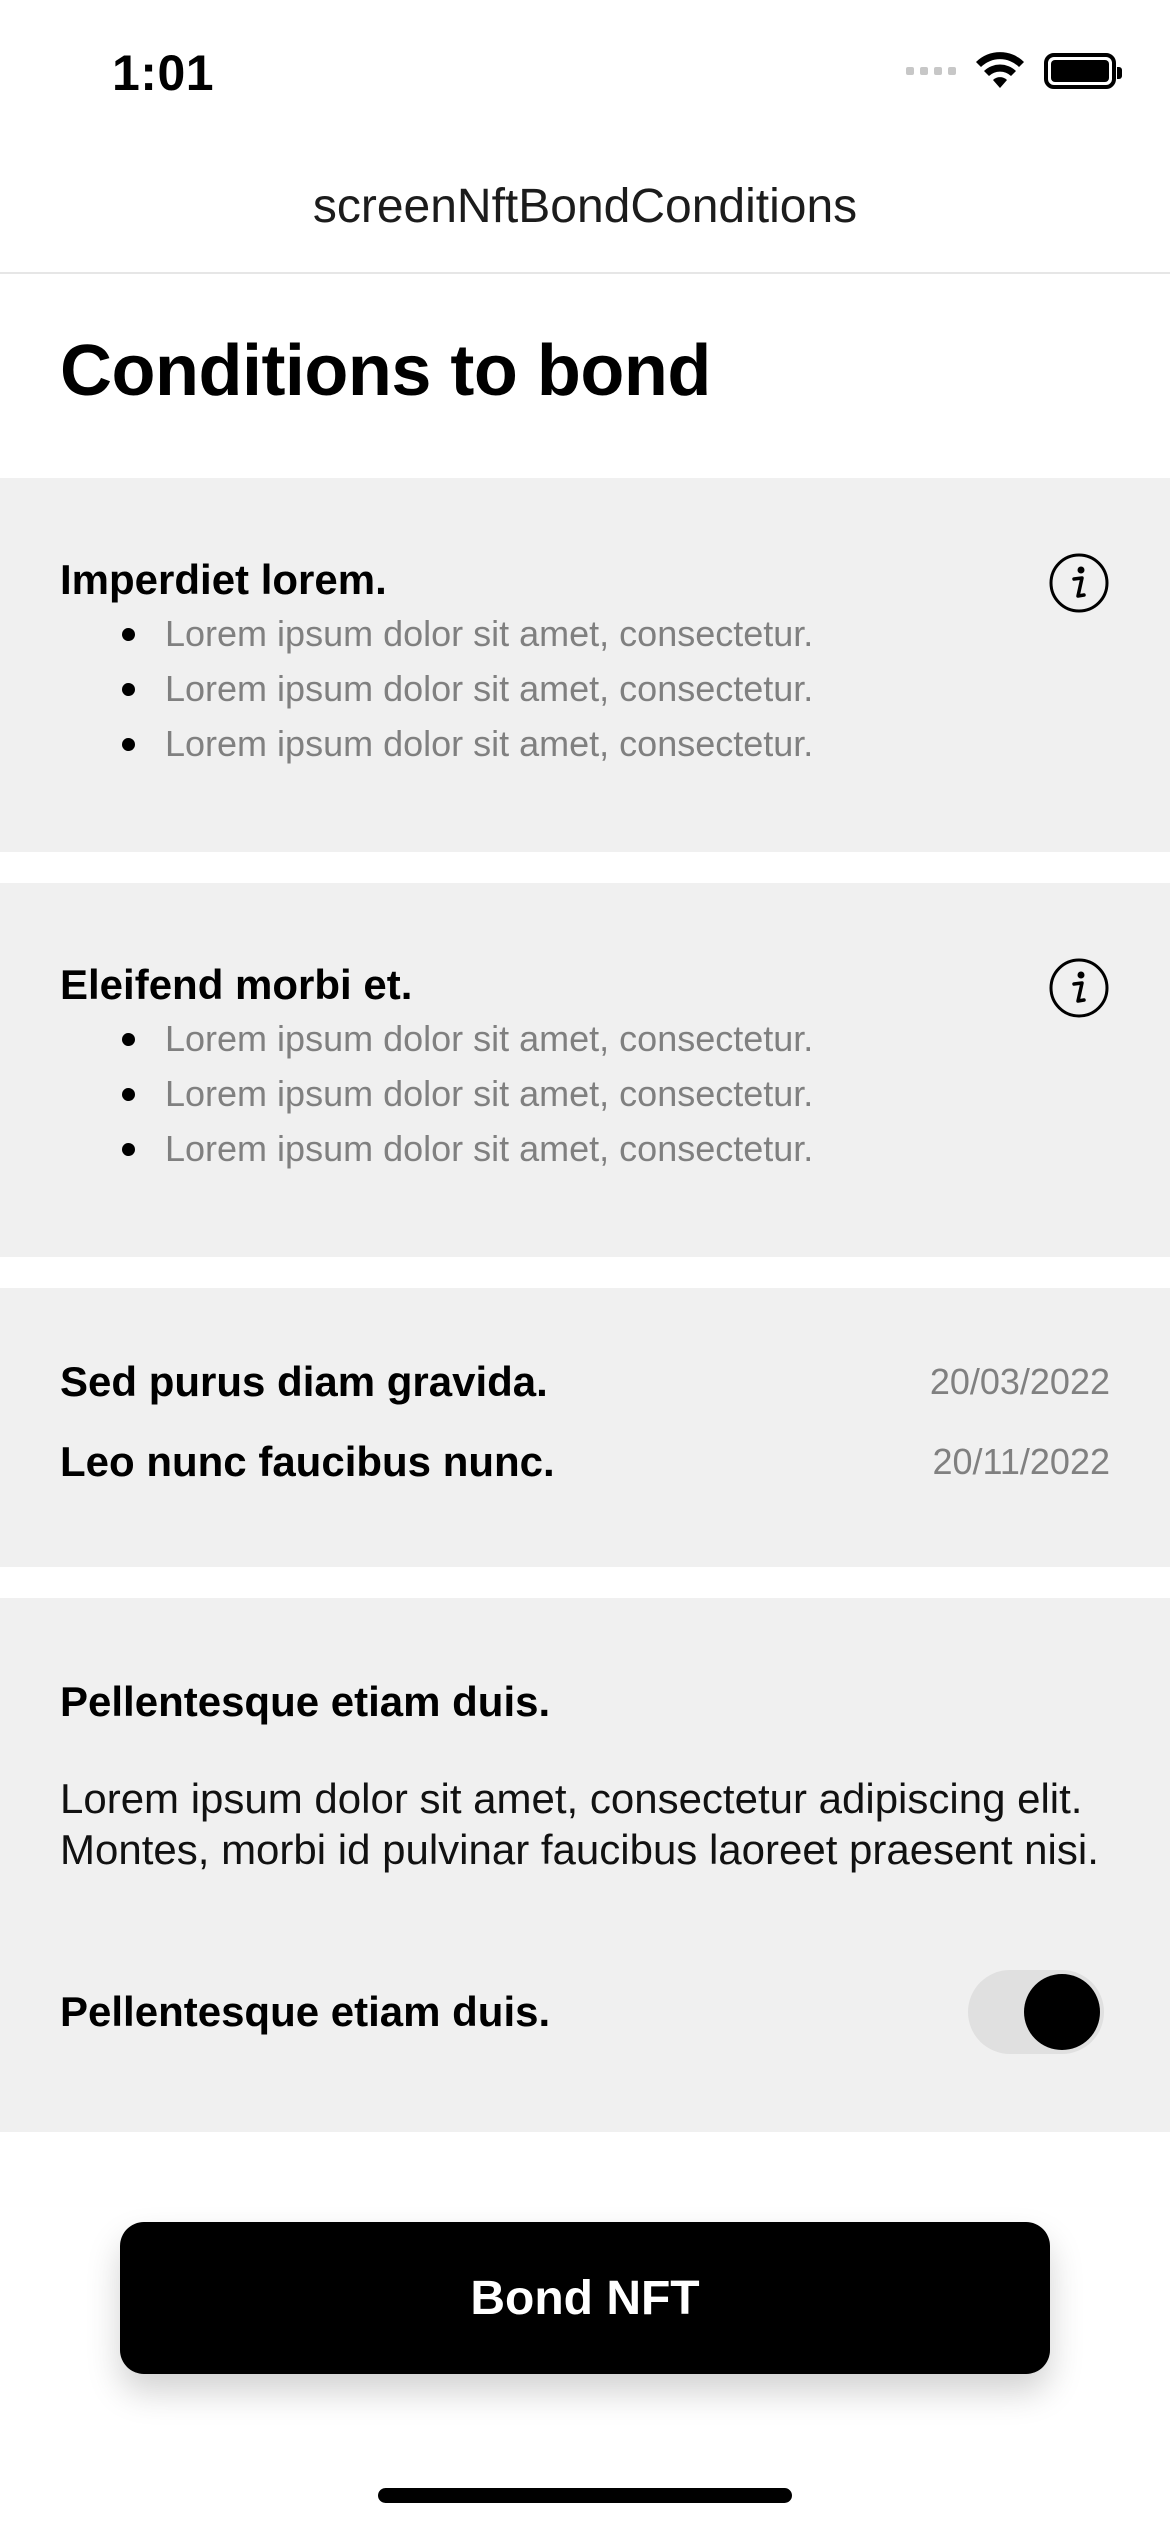  Describe the element at coordinates (585, 1462) in the screenshot. I see `date-row: Leo nunc faucibus nunc. 20/11/2022` at that location.